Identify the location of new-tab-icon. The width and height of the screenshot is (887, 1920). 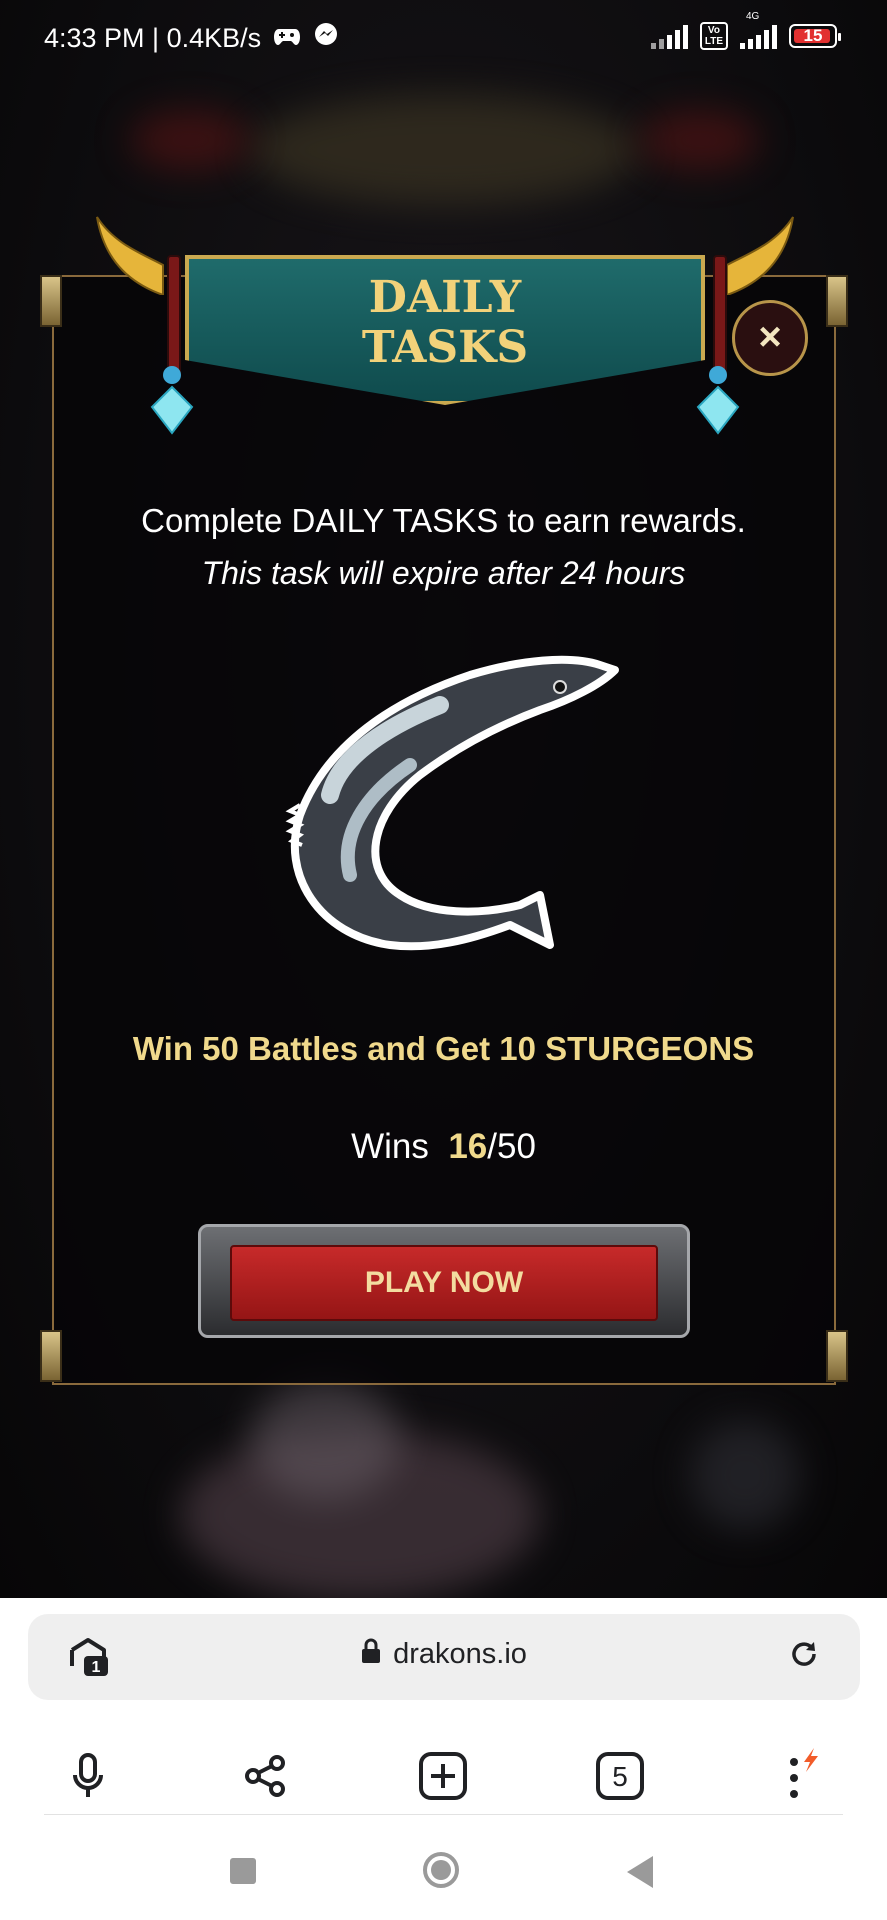
(443, 1776).